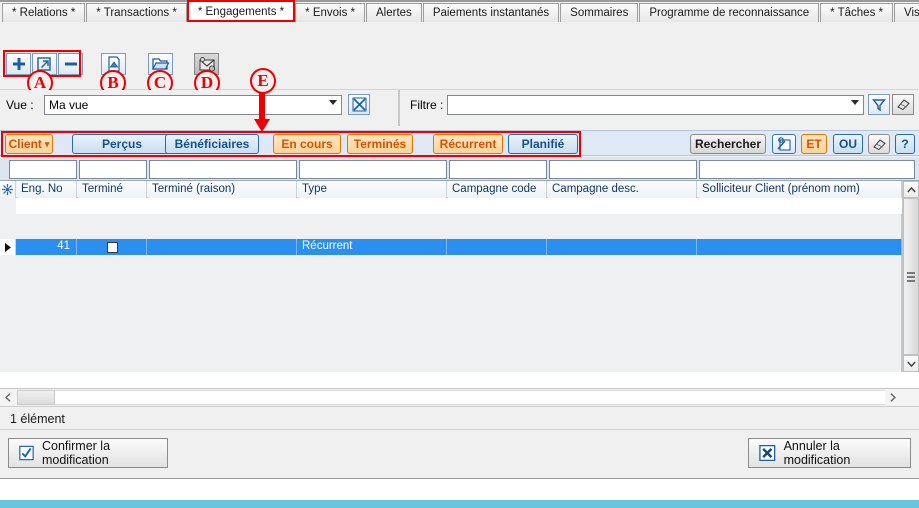  I want to click on record-count-label: 1 élément, so click(37, 419).